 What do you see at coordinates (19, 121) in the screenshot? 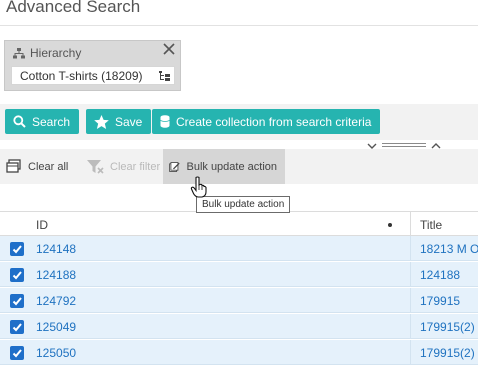
I see `search-icon` at bounding box center [19, 121].